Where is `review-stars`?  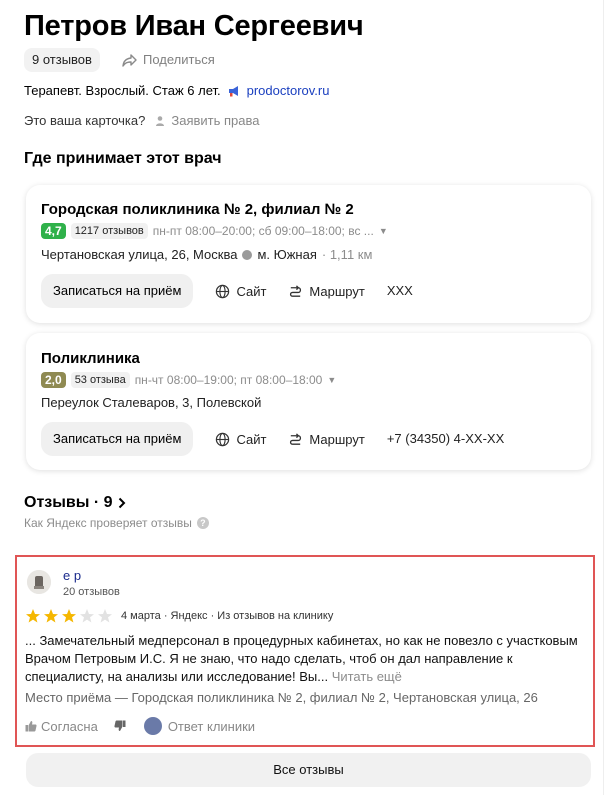
review-stars is located at coordinates (69, 616).